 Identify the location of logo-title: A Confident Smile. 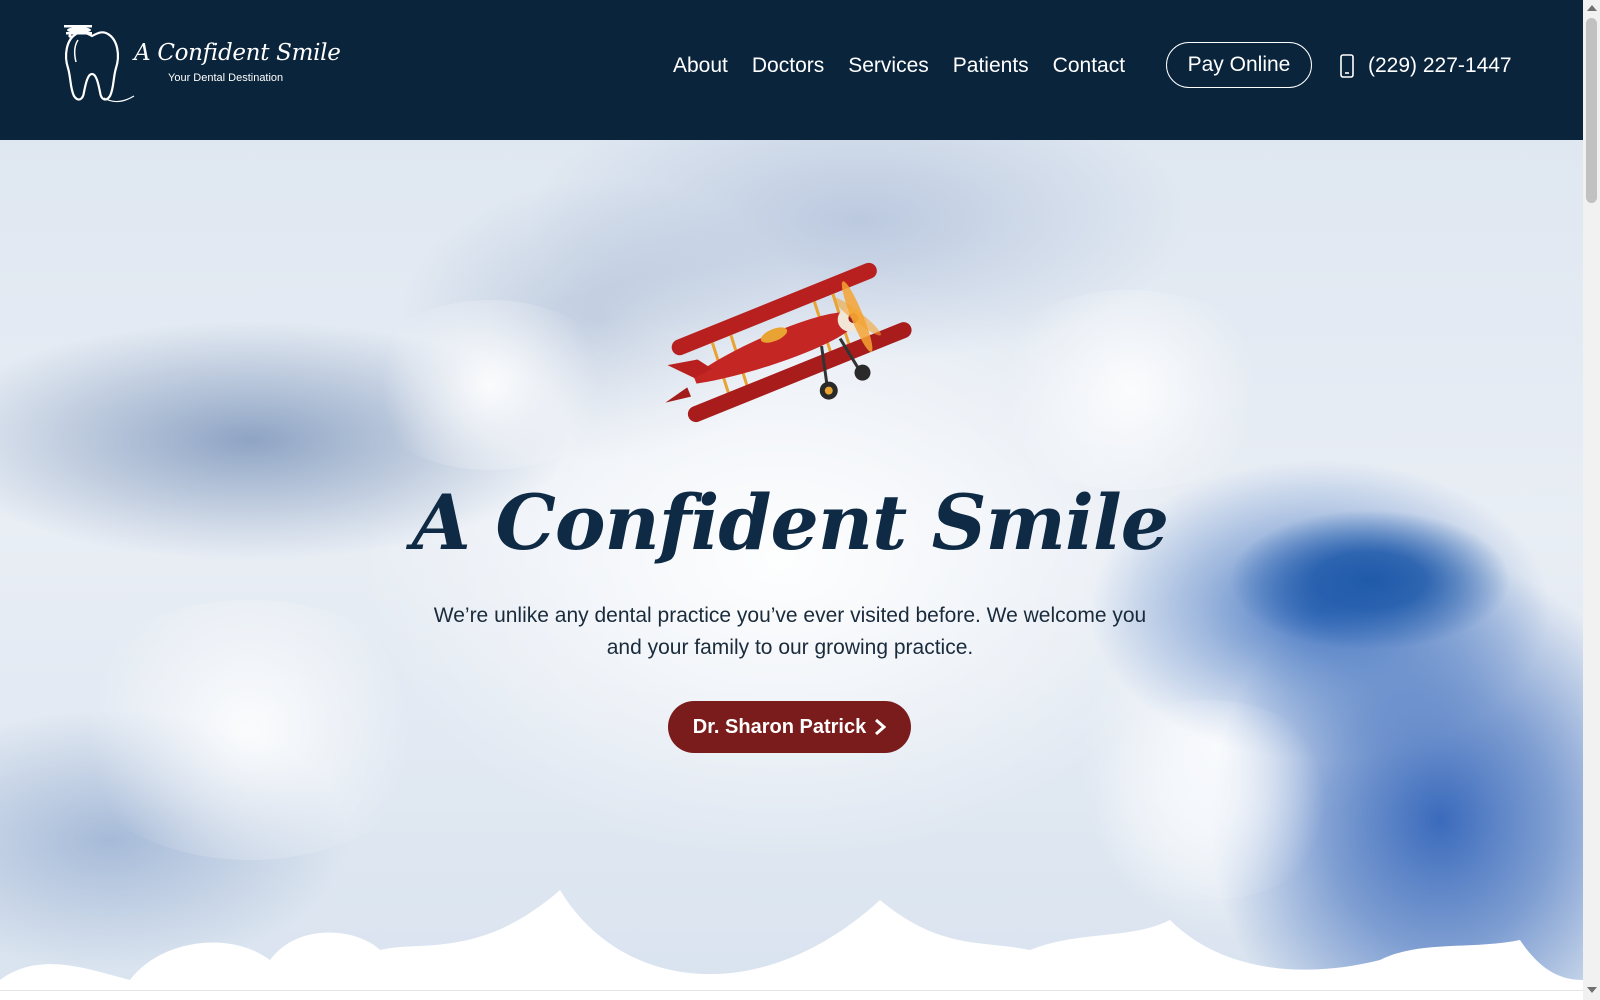
(237, 53).